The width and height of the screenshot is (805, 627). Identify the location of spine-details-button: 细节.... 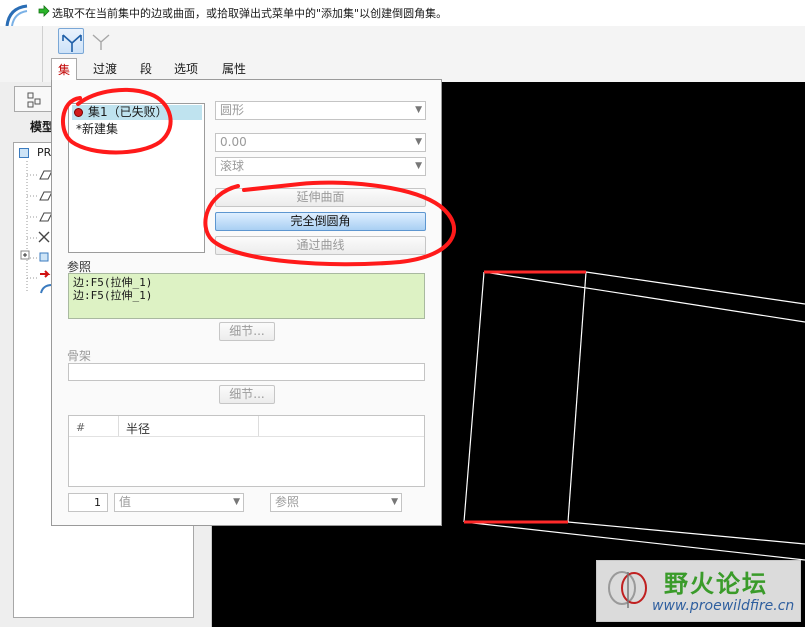
(247, 394).